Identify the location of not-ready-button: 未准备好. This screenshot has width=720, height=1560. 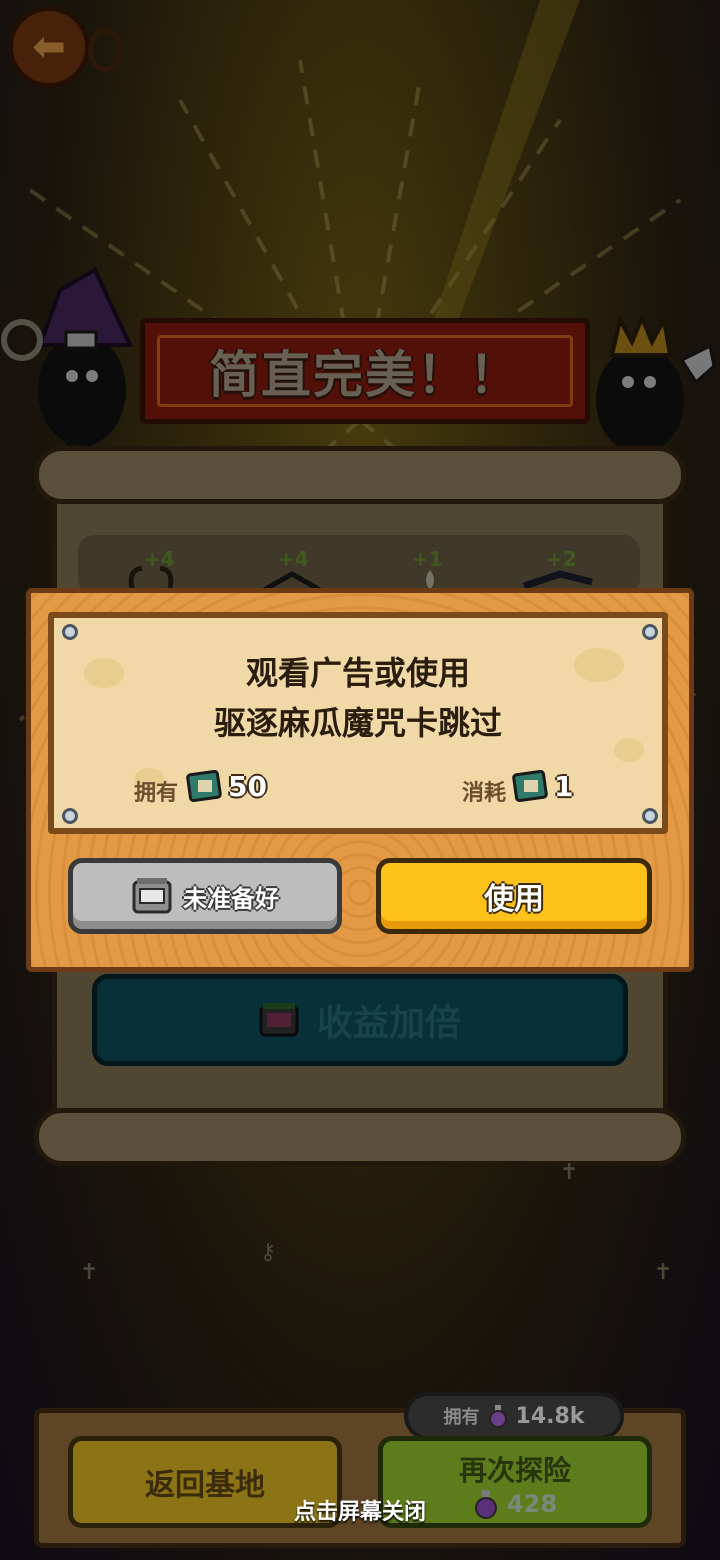
(205, 896).